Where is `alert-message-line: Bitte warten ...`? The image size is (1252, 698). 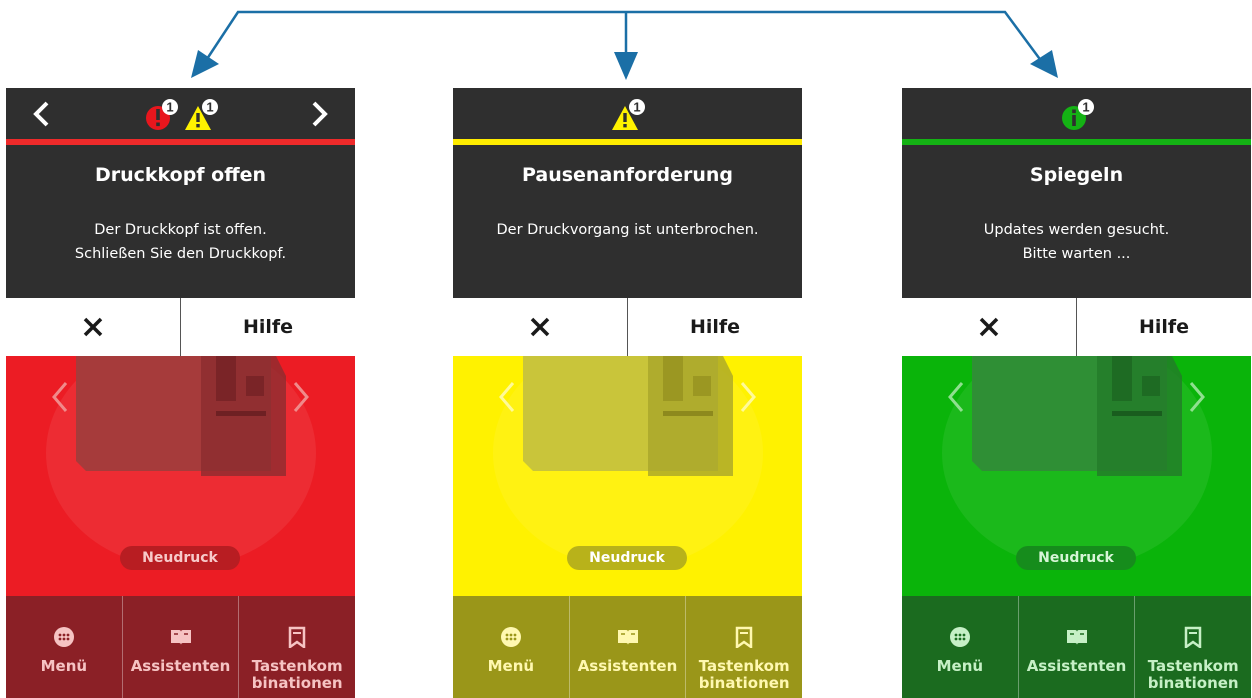 alert-message-line: Bitte warten ... is located at coordinates (1076, 254).